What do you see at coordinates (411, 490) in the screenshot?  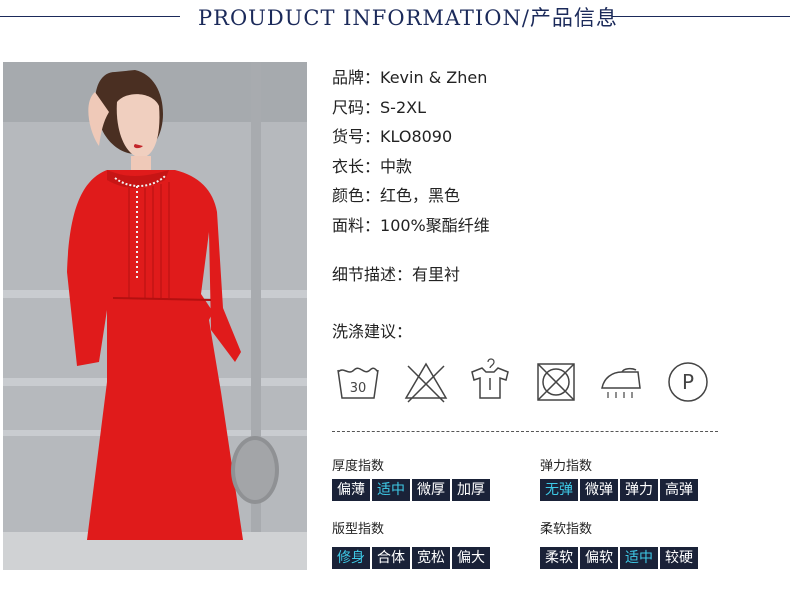 I see `thickness-options: 偏薄 适中 微厚 加厚` at bounding box center [411, 490].